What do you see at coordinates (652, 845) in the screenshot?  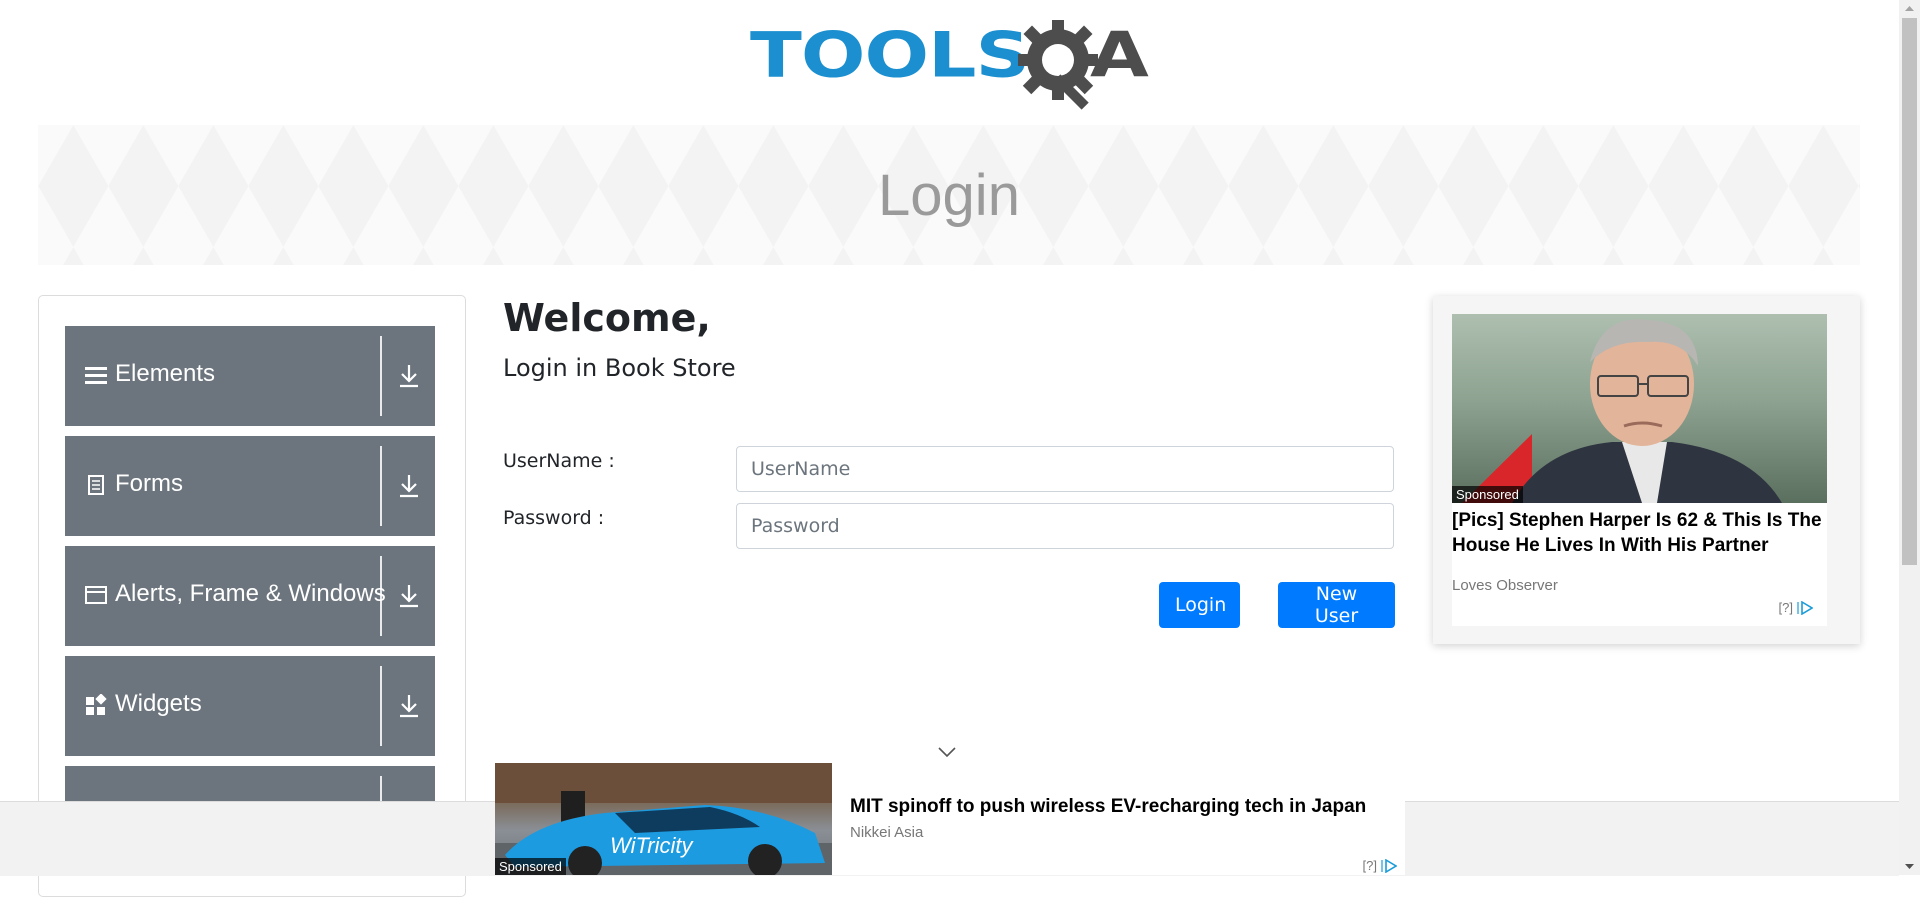 I see `car-brand-text: WiTricity` at bounding box center [652, 845].